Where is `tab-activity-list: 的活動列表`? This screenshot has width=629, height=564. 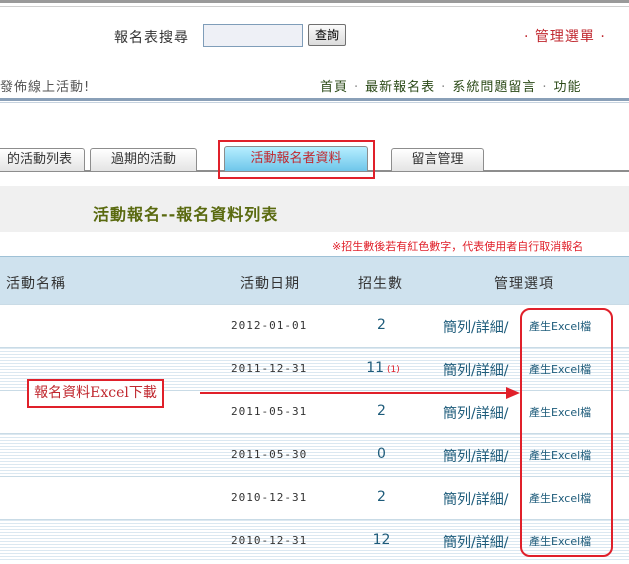 tab-activity-list: 的活動列表 is located at coordinates (42, 159).